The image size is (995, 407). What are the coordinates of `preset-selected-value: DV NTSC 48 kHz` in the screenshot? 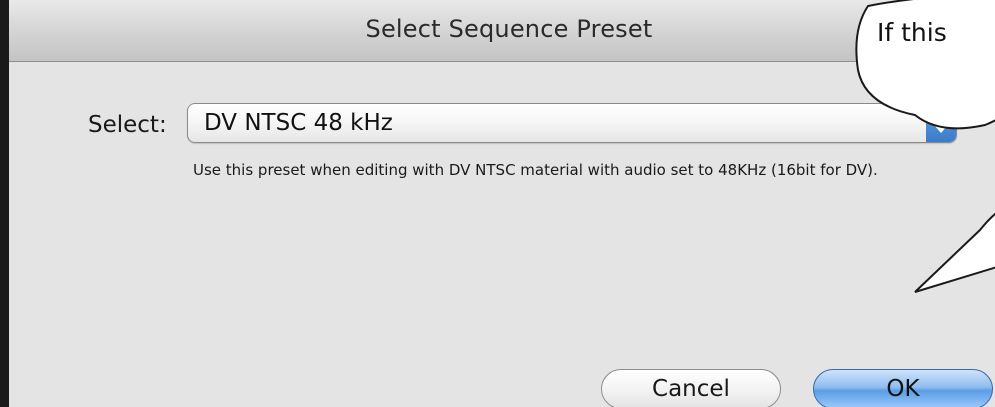 It's located at (298, 123).